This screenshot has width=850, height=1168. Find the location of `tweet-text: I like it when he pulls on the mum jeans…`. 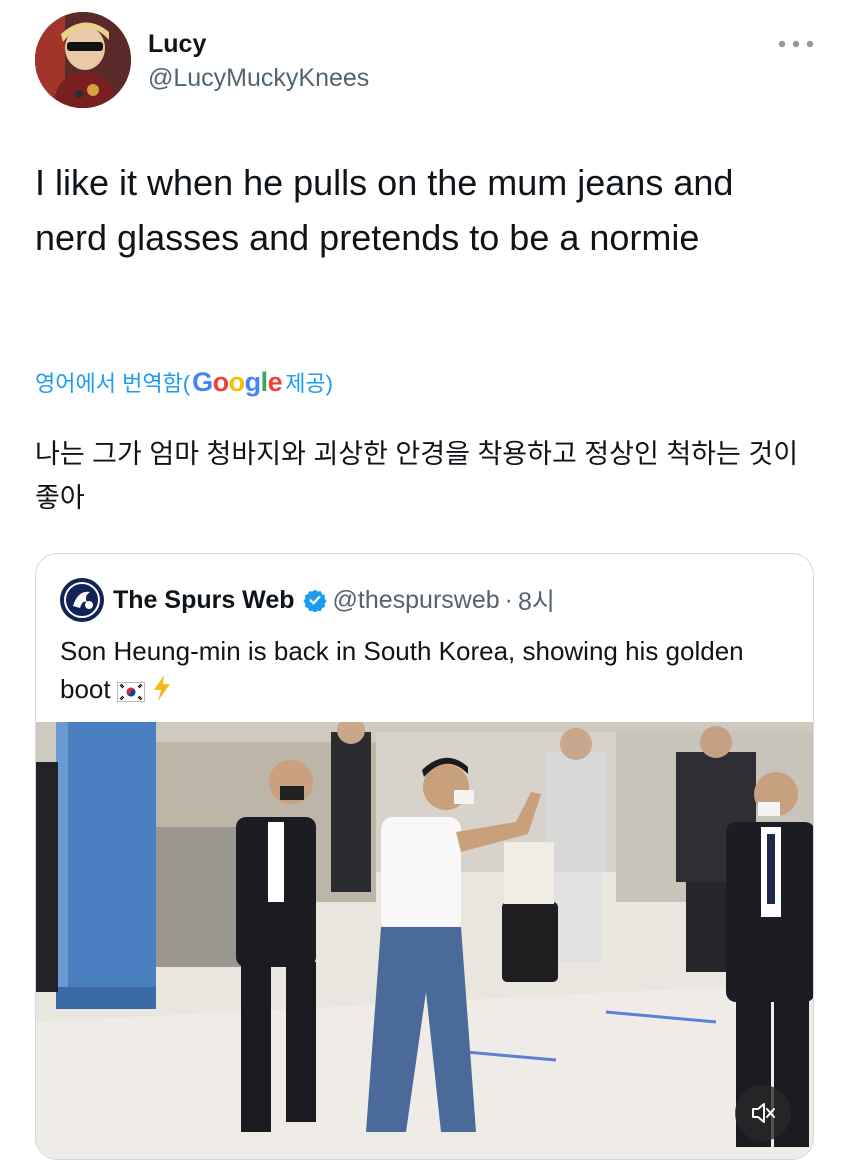

tweet-text: I like it when he pulls on the mum jeans… is located at coordinates (384, 210).